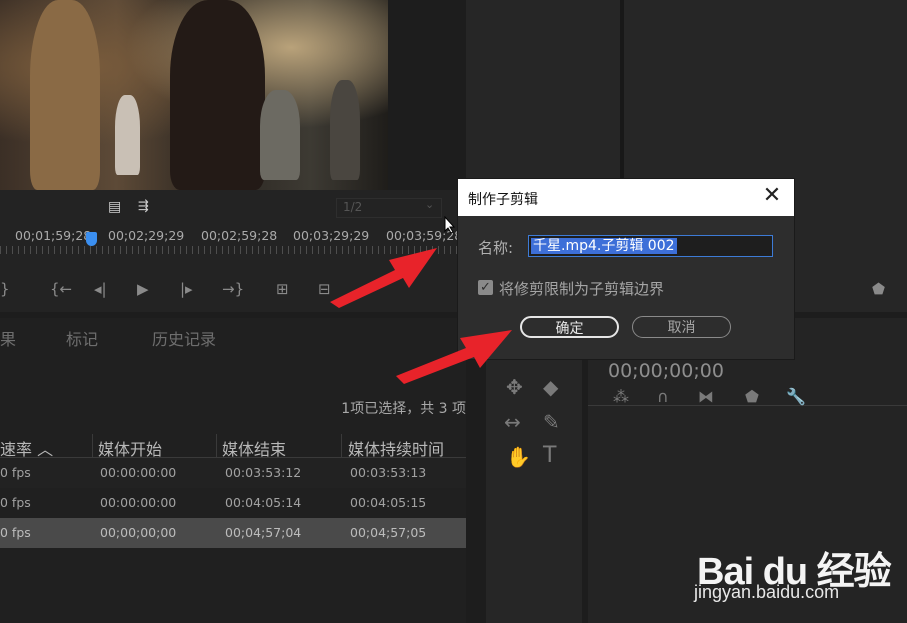 This screenshot has height=623, width=907. What do you see at coordinates (239, 235) in the screenshot?
I see `ruler-timecode: 00;02;59;28` at bounding box center [239, 235].